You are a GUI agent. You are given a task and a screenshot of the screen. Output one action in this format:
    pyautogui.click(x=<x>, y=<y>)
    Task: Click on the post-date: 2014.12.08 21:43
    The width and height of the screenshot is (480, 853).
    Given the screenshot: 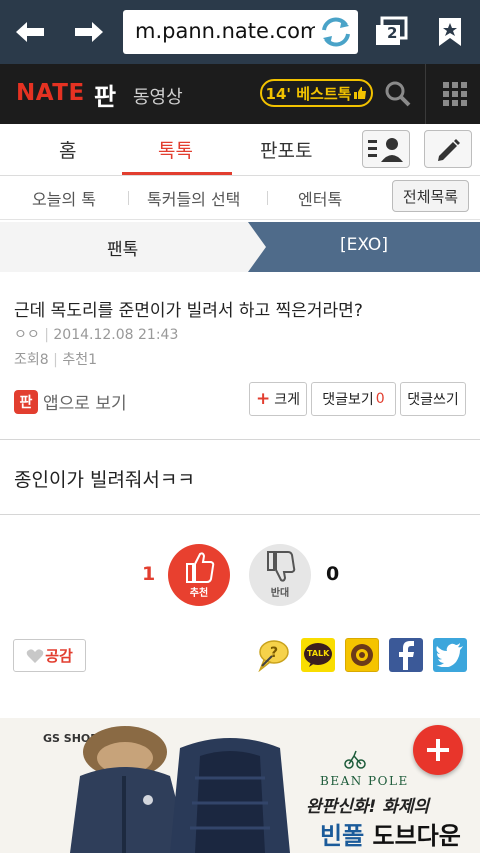 What is the action you would take?
    pyautogui.click(x=116, y=335)
    